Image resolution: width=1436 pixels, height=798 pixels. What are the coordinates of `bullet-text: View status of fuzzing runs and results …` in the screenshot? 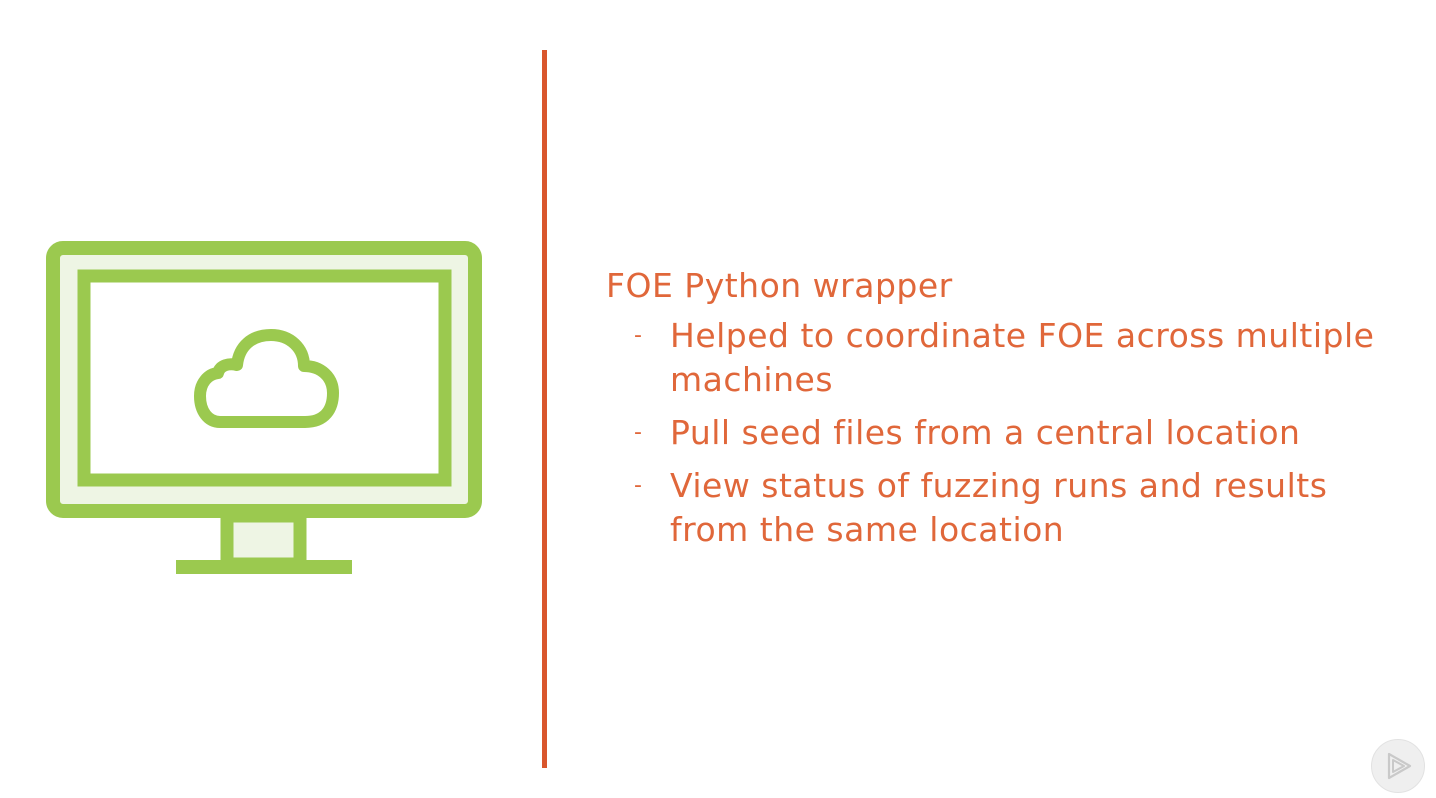 It's located at (999, 507).